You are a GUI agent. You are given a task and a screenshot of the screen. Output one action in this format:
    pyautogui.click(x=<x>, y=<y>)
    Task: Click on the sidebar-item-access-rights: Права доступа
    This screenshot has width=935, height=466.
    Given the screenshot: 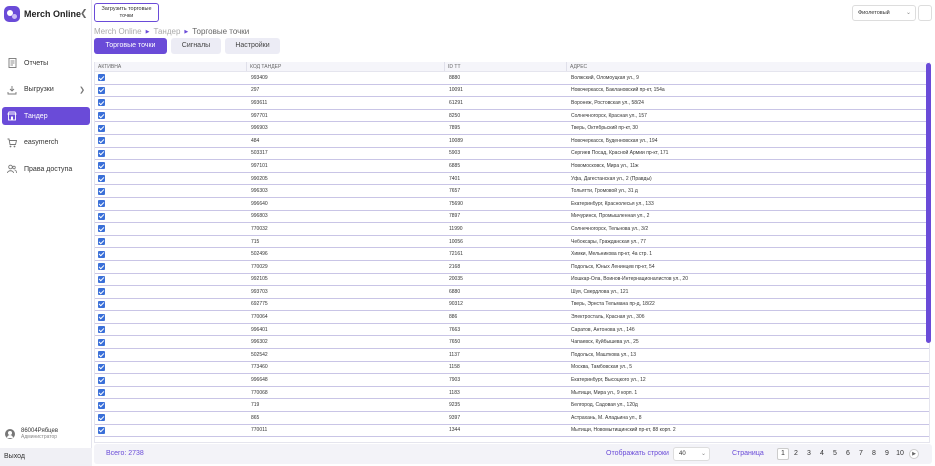 What is the action you would take?
    pyautogui.click(x=46, y=169)
    